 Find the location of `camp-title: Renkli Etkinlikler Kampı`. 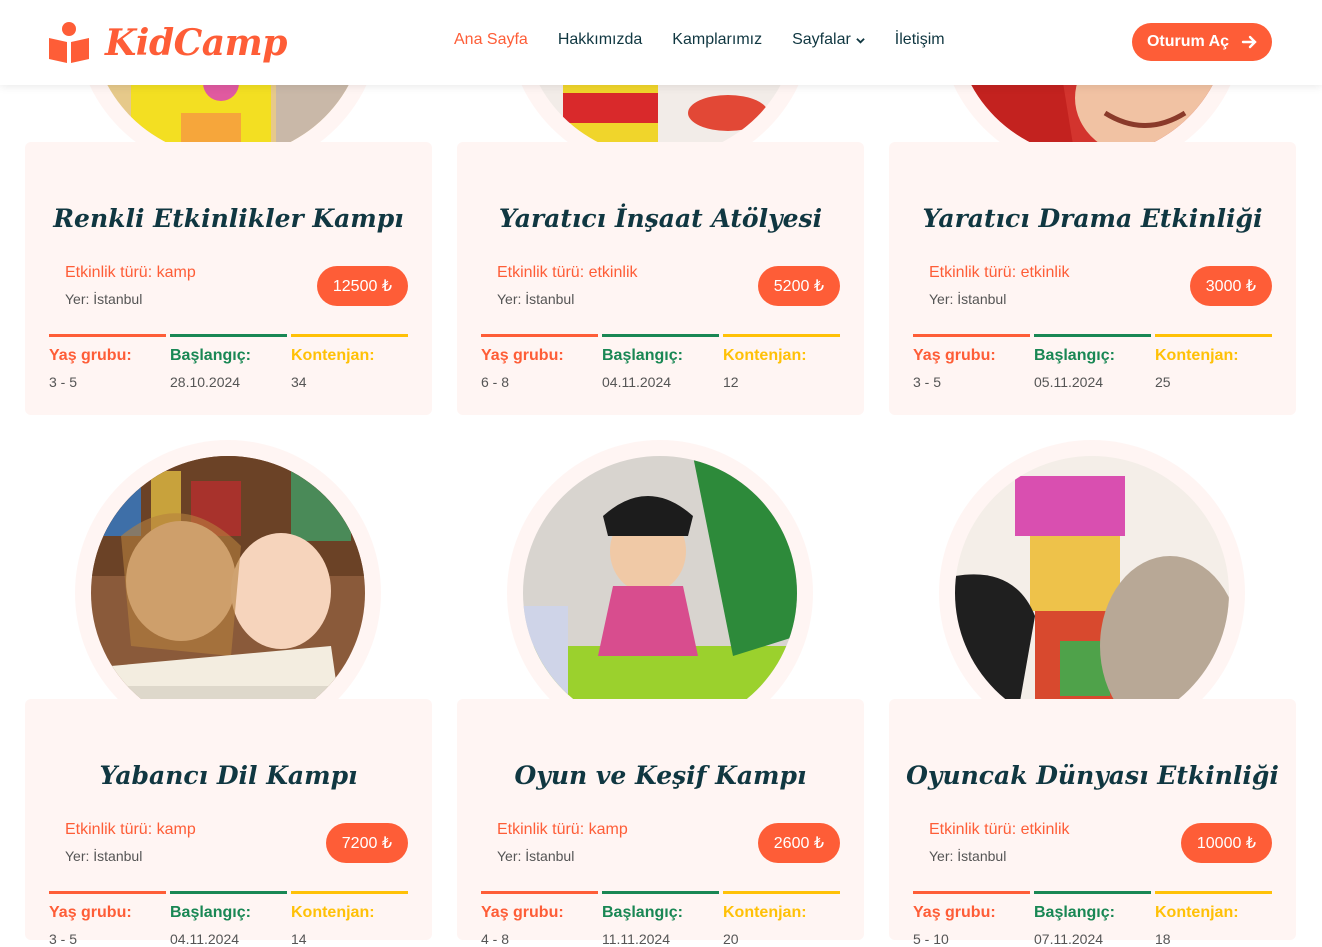

camp-title: Renkli Etkinlikler Kampı is located at coordinates (228, 218).